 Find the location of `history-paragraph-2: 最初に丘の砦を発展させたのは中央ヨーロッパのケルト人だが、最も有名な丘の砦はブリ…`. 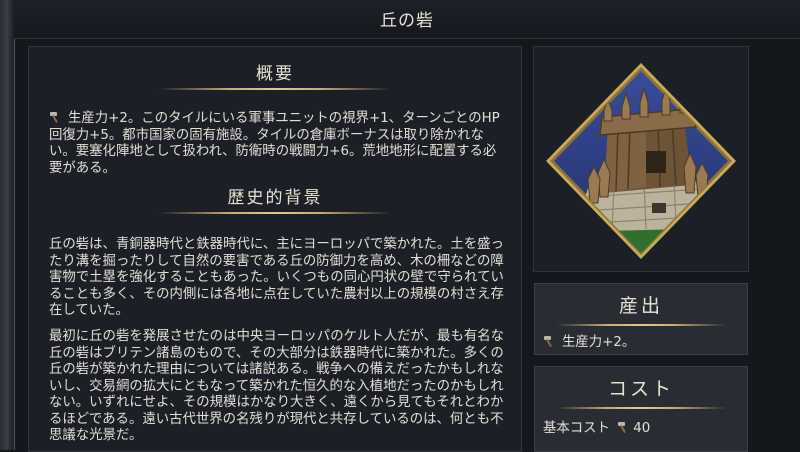

history-paragraph-2: 最初に丘の砦を発展させたのは中央ヨーロッパのケルト人だが、最も有名な丘の砦はブリ… is located at coordinates (277, 386).